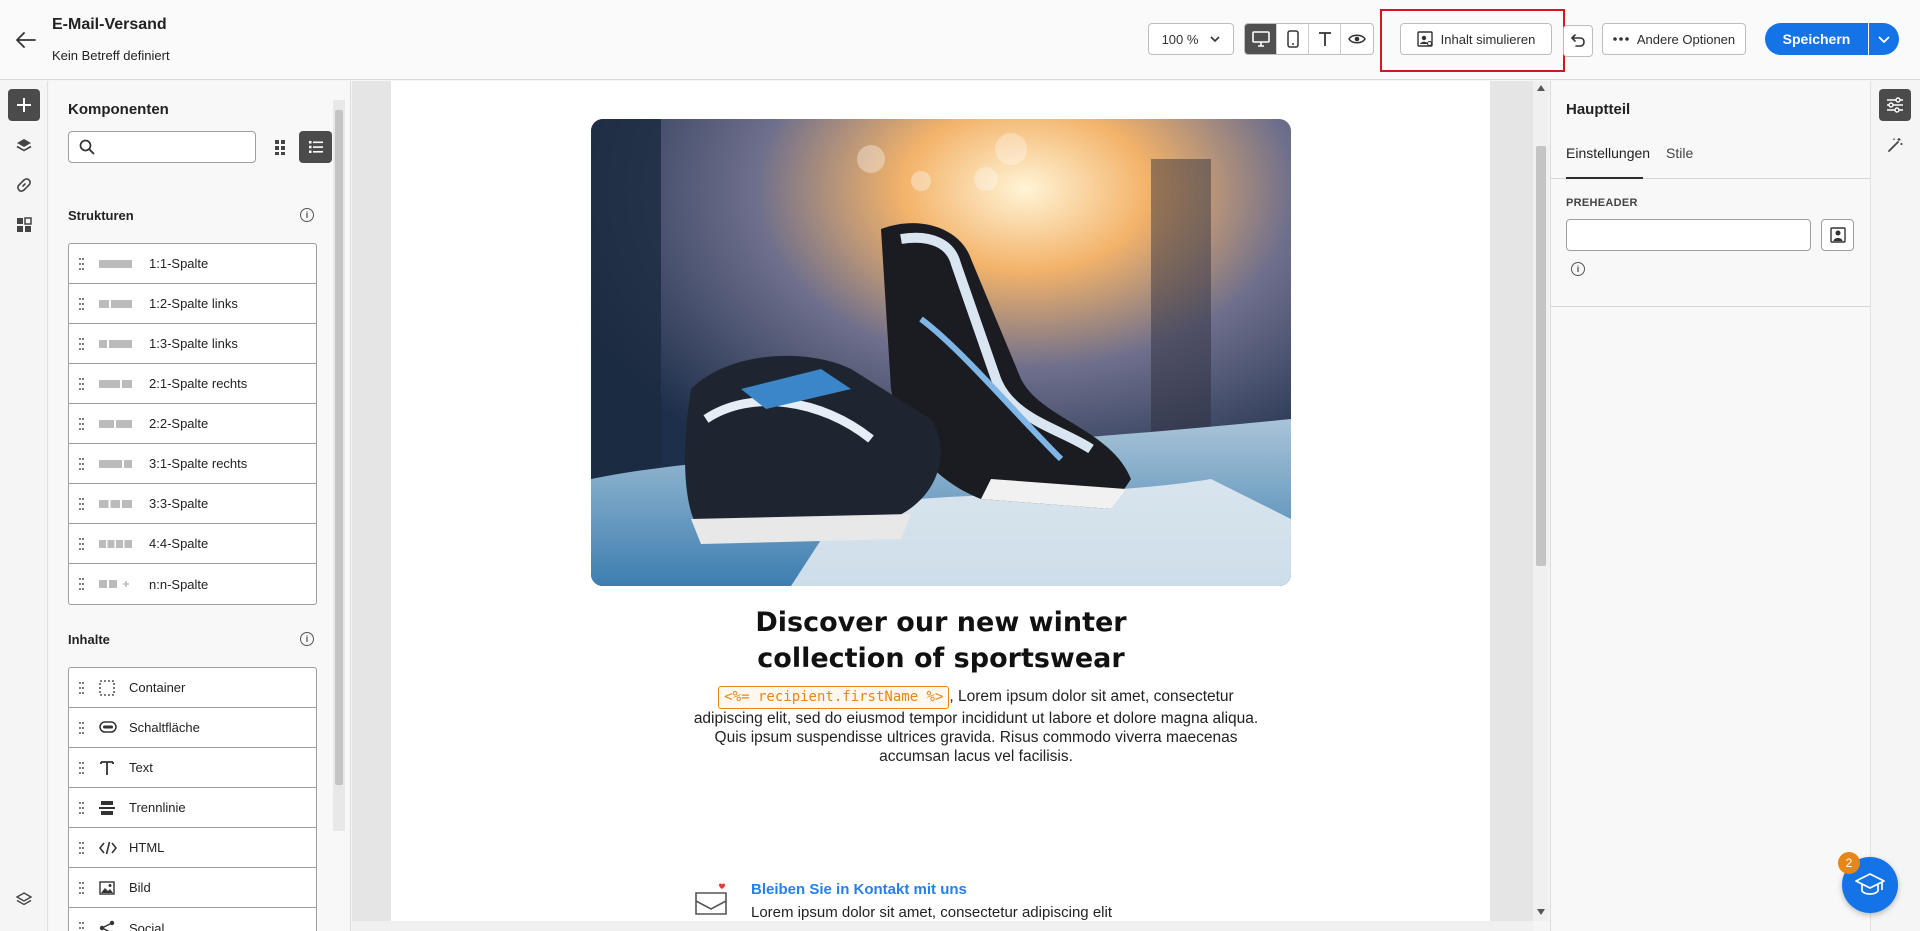  What do you see at coordinates (1541, 912) in the screenshot?
I see `scroll-down-icon` at bounding box center [1541, 912].